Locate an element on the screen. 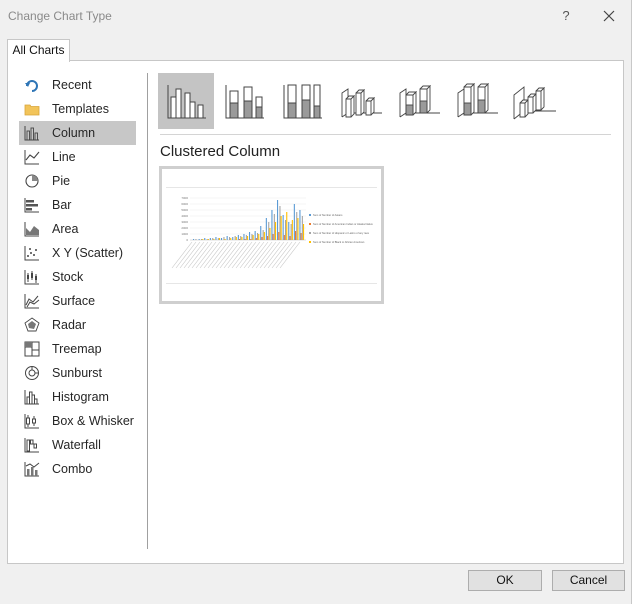 This screenshot has height=604, width=632. sidebar-item-stock: Stock is located at coordinates (77, 277).